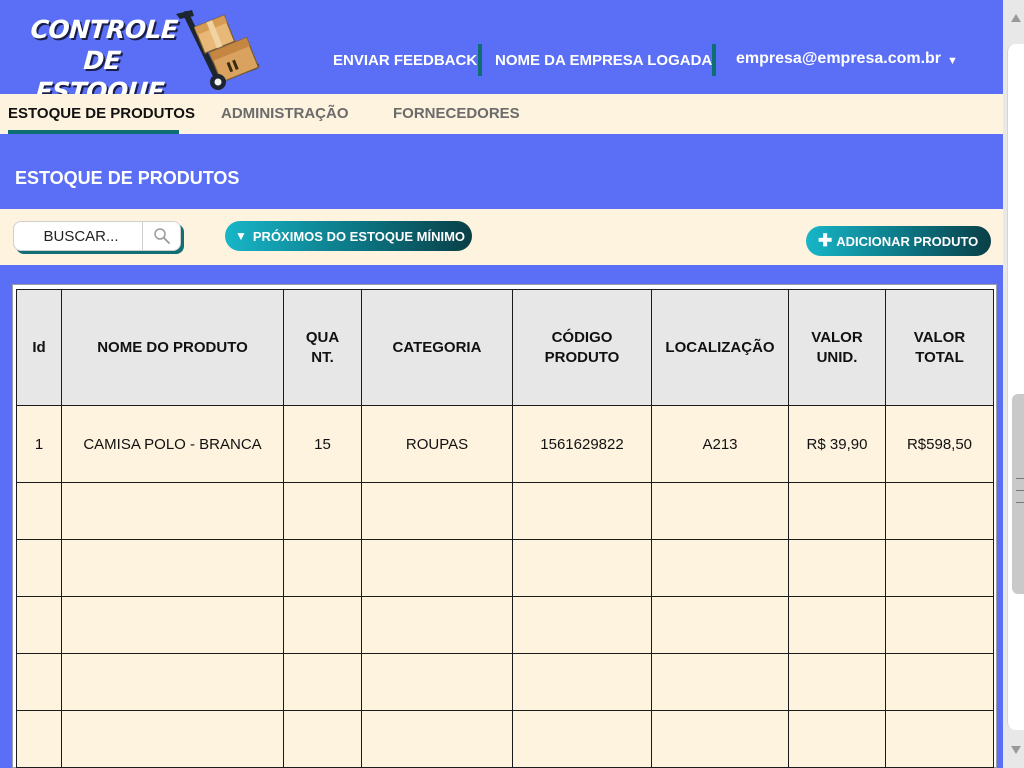 The image size is (1024, 768). What do you see at coordinates (172, 347) in the screenshot?
I see `column-header-product-name: NOME DO PRODUTO` at bounding box center [172, 347].